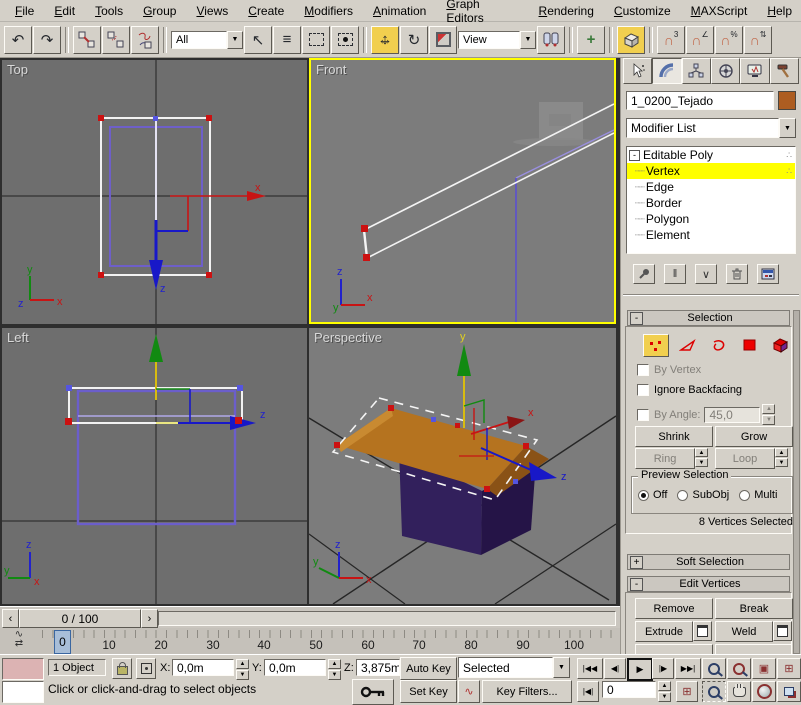 This screenshot has height=705, width=801. Describe the element at coordinates (154, 192) in the screenshot. I see `viewport-top: x z y x z Top` at that location.